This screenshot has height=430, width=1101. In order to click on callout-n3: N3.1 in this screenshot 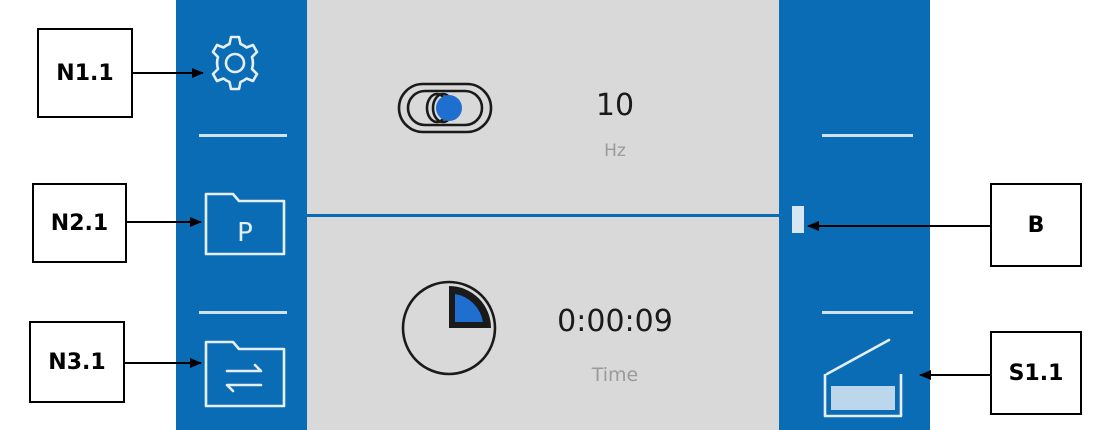, I will do `click(77, 362)`.